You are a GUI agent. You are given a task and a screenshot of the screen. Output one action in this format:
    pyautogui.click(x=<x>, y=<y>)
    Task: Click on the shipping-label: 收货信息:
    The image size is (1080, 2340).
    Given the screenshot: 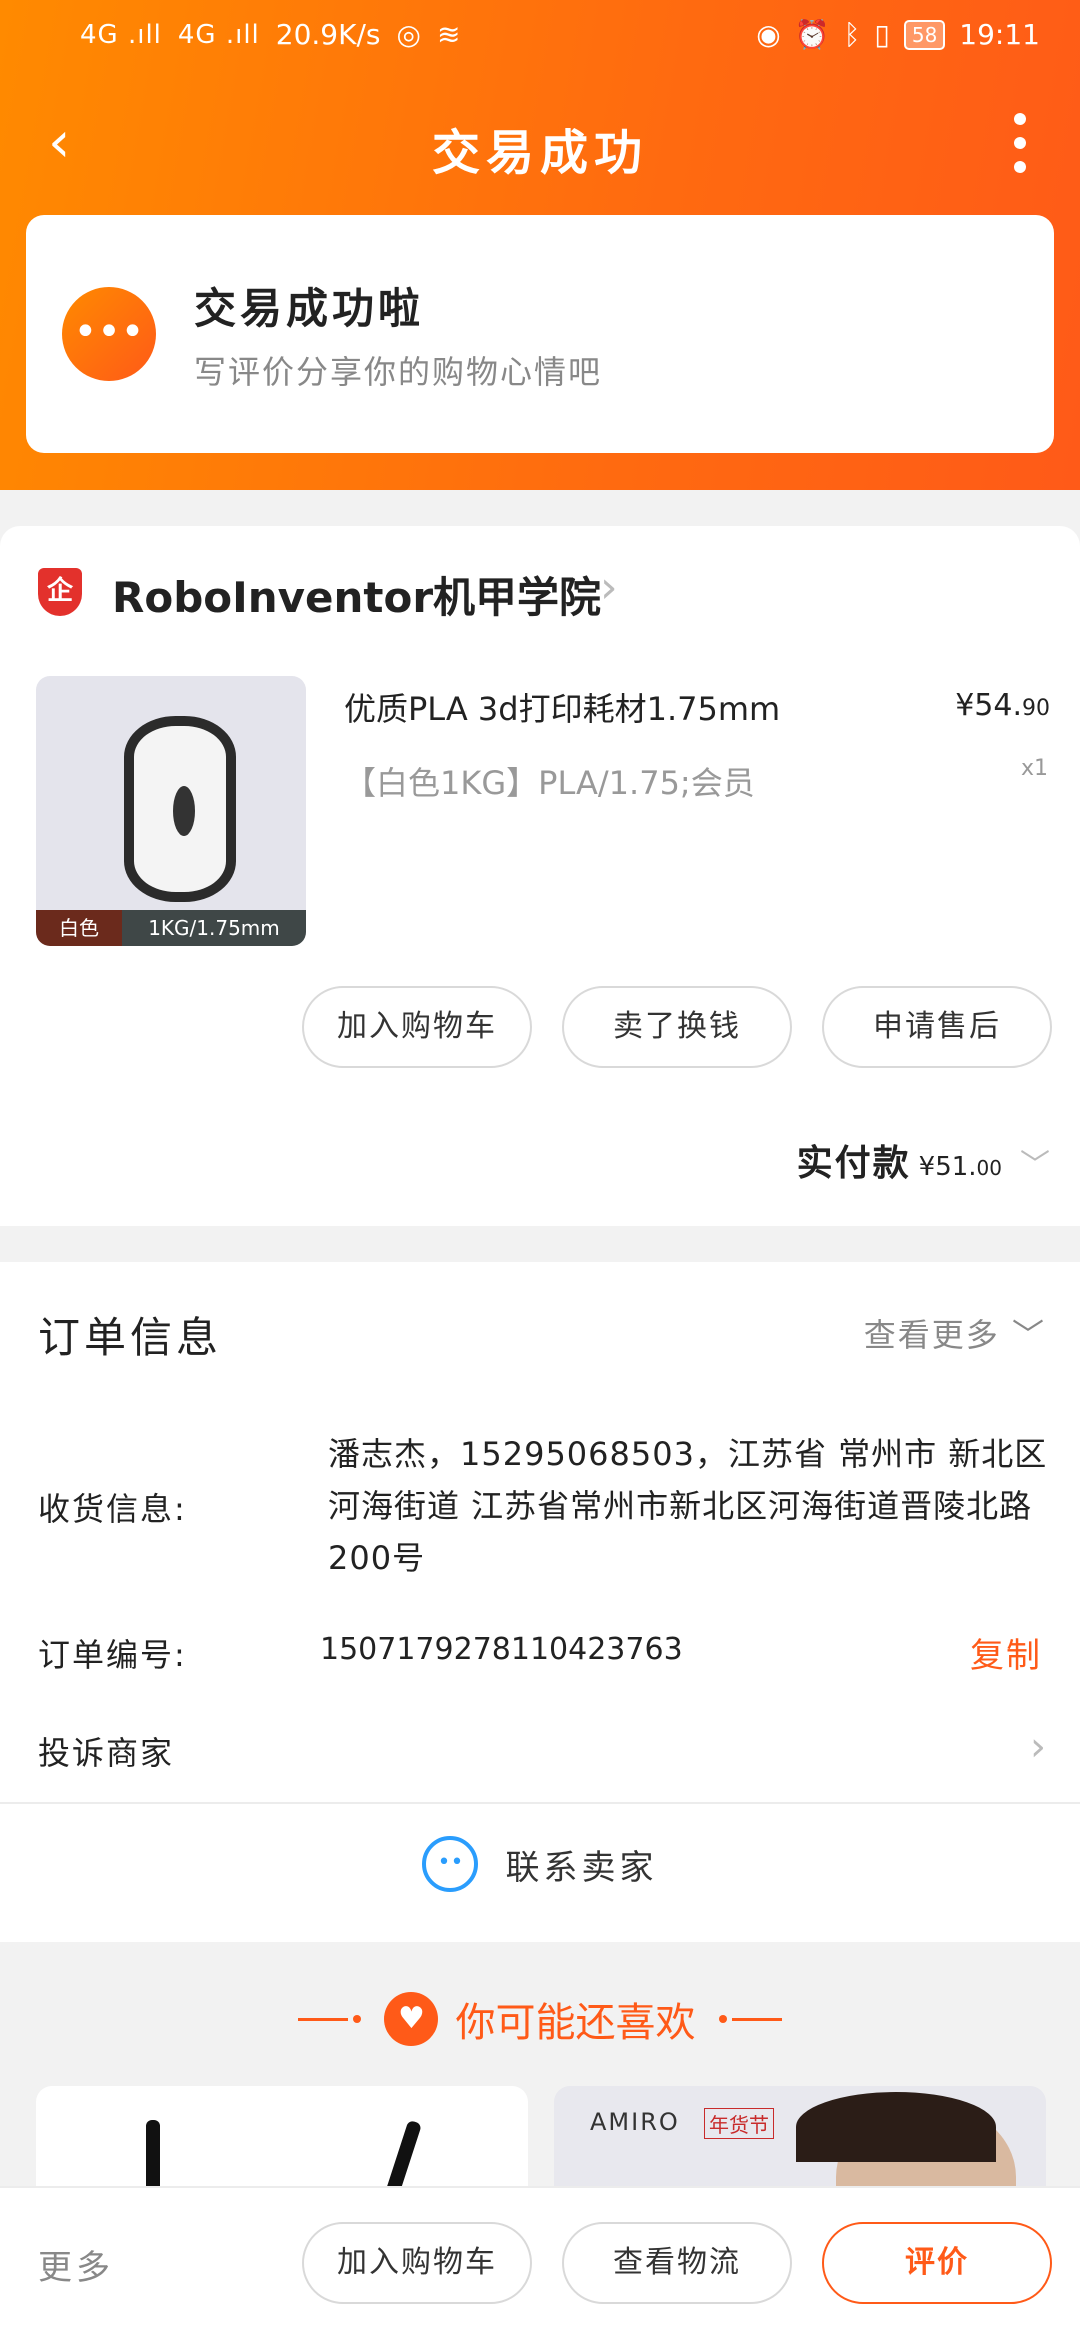 What is the action you would take?
    pyautogui.click(x=112, y=1509)
    